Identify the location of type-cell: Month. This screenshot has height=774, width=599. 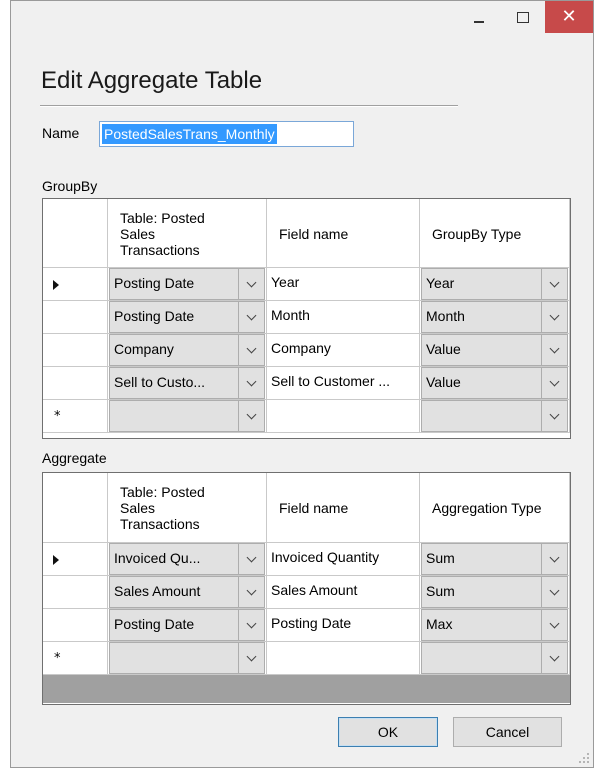
(495, 317).